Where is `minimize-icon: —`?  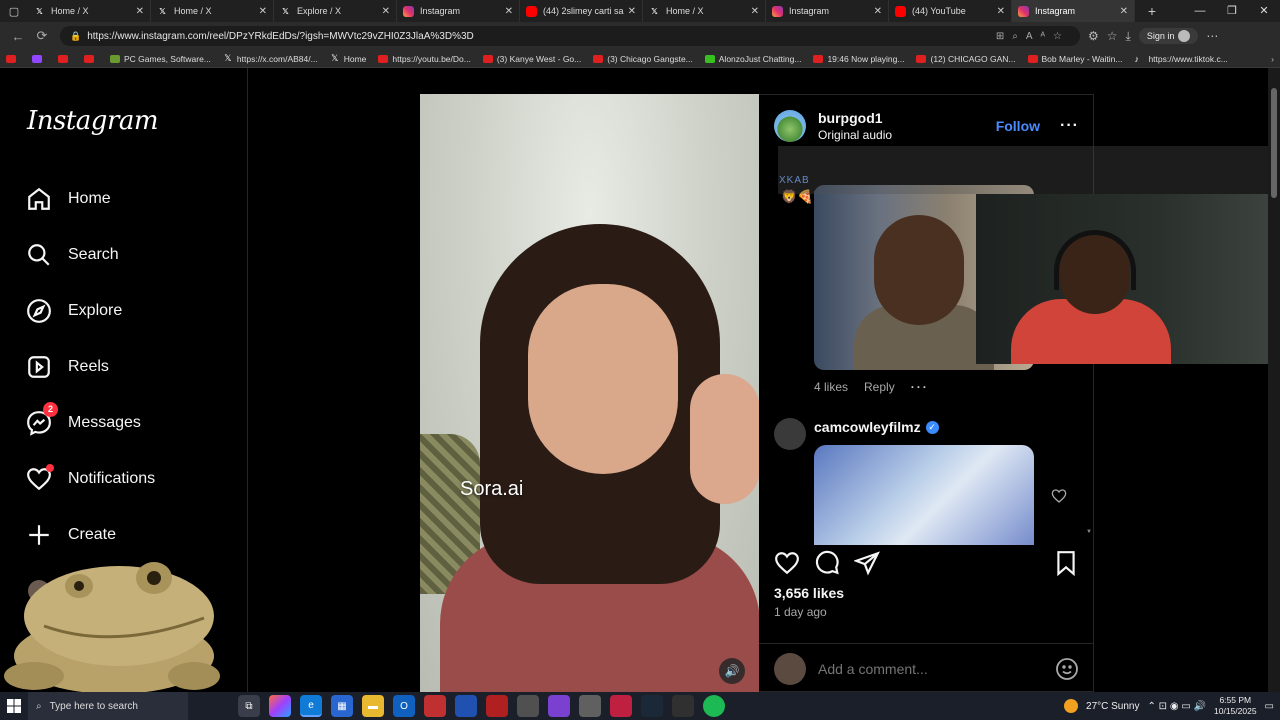
minimize-icon: — is located at coordinates (1200, 11).